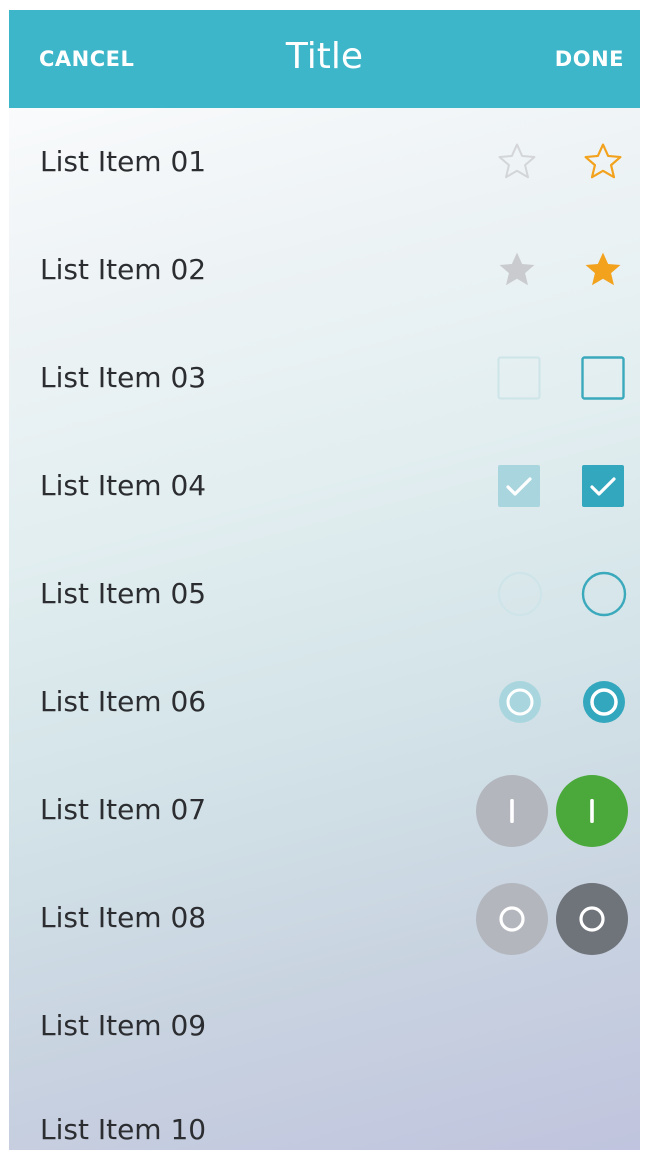 The width and height of the screenshot is (649, 1150). What do you see at coordinates (324, 702) in the screenshot?
I see `list-item: List Item 06` at bounding box center [324, 702].